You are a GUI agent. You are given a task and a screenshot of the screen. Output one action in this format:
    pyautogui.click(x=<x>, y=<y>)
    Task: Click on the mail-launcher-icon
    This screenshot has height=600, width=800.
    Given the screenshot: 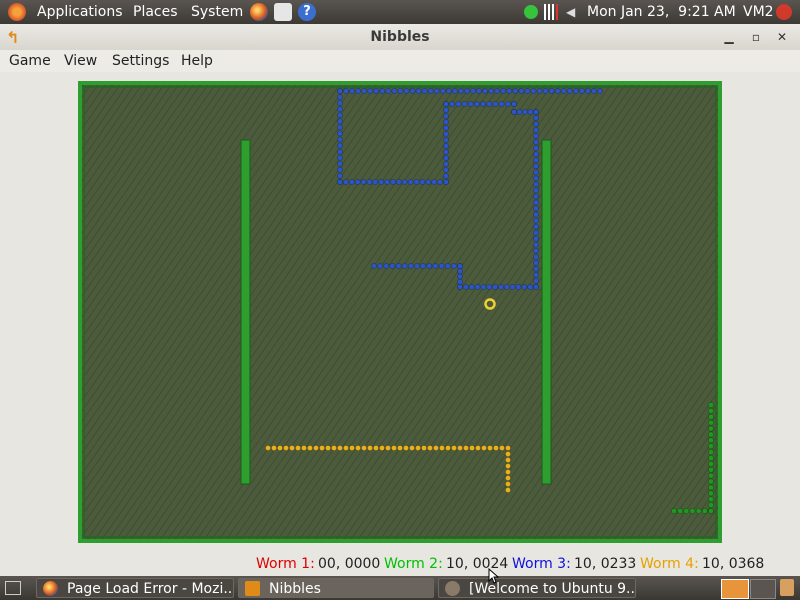 What is the action you would take?
    pyautogui.click(x=283, y=12)
    